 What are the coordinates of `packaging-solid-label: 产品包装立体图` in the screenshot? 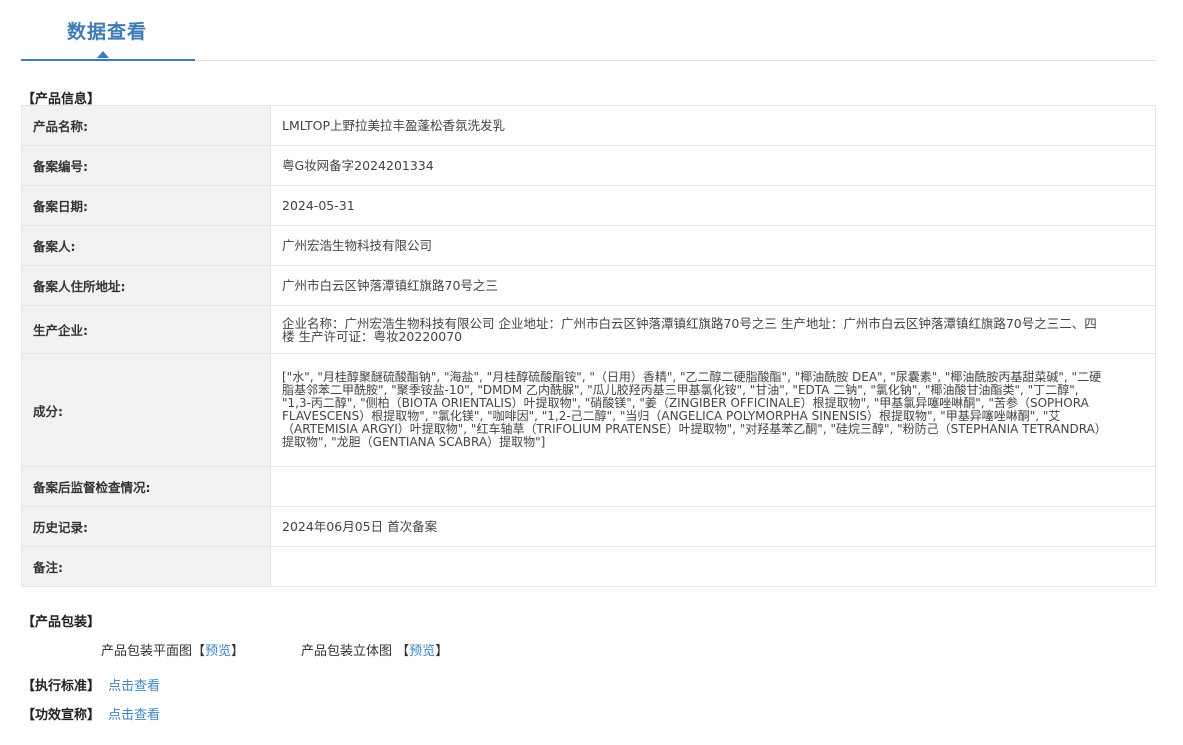 It's located at (347, 651).